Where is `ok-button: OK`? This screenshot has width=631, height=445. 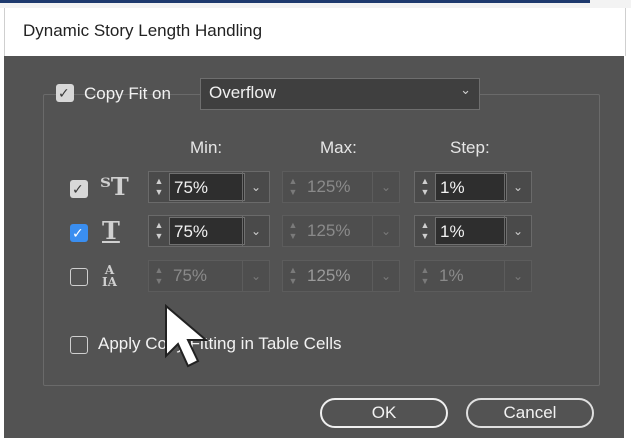 ok-button: OK is located at coordinates (384, 413).